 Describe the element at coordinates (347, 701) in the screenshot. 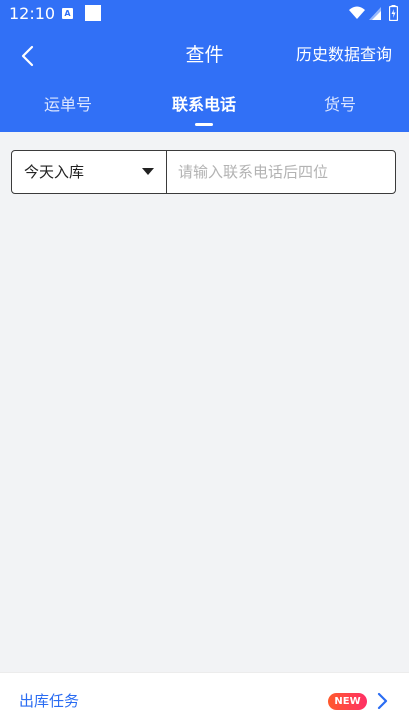

I see `new-badge: NEW` at that location.